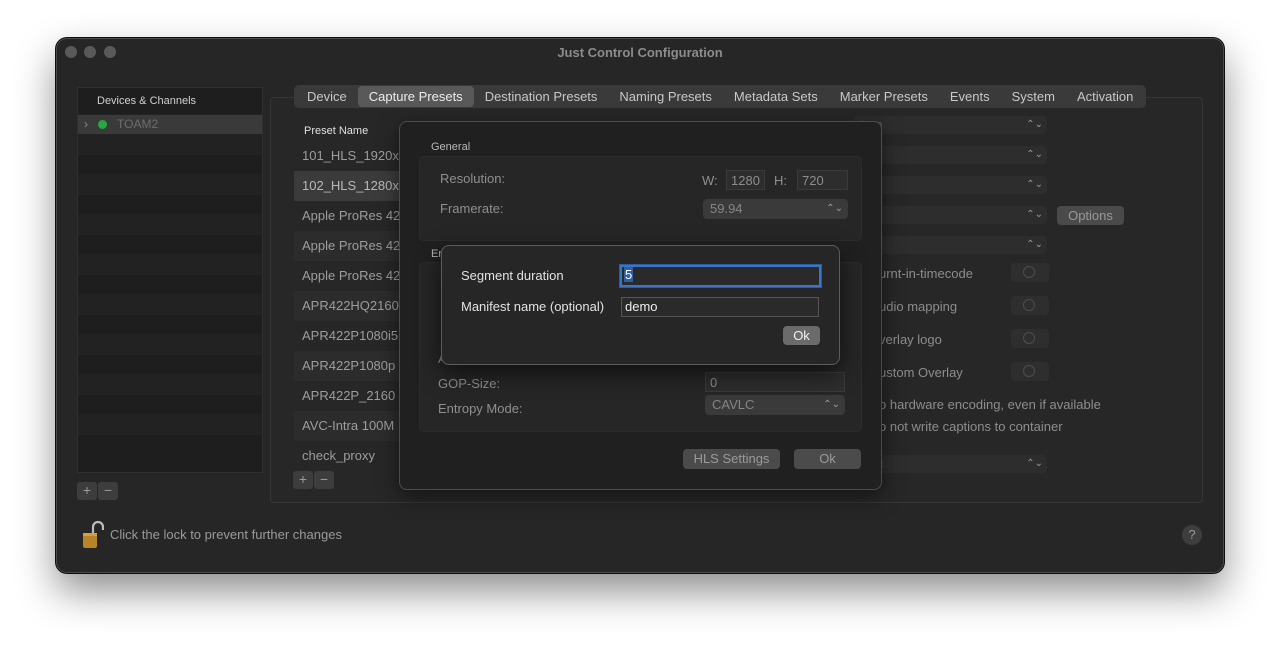  Describe the element at coordinates (480, 408) in the screenshot. I see `entropy-mode-label: Entropy Mode:` at that location.